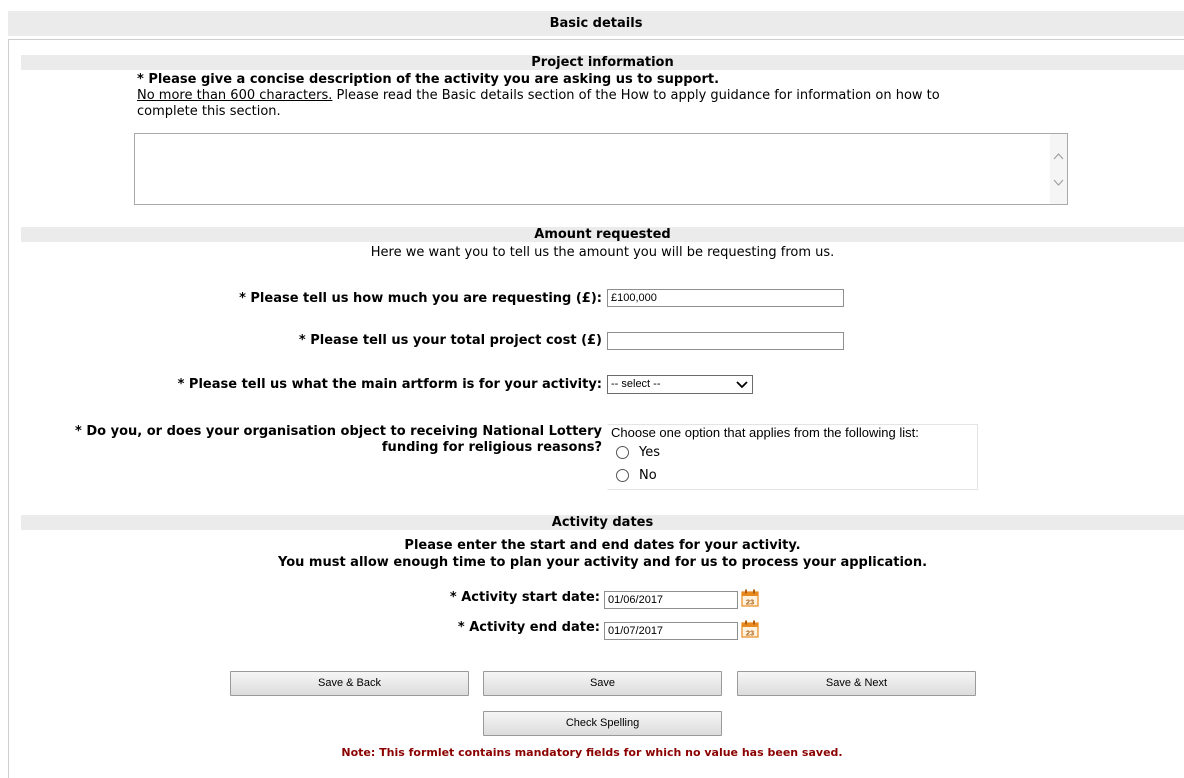  I want to click on amount-requested-heading: Amount requested, so click(602, 234).